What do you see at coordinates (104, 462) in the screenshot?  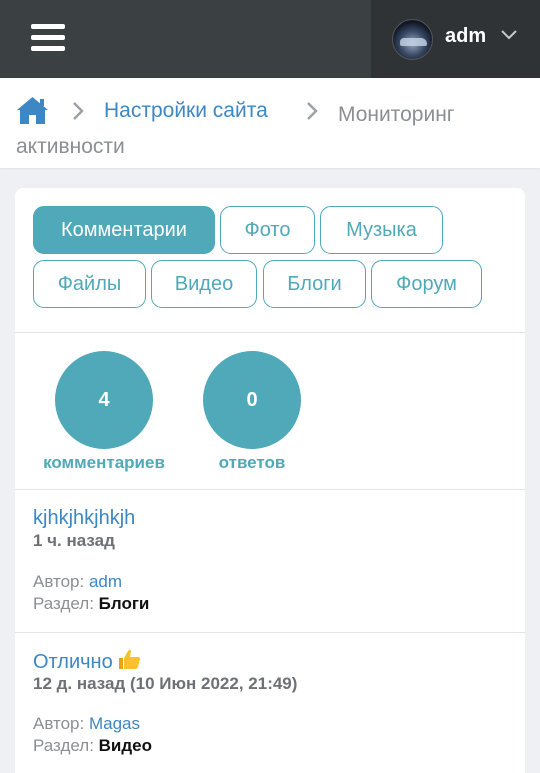 I see `comments-count-label: комментариев` at bounding box center [104, 462].